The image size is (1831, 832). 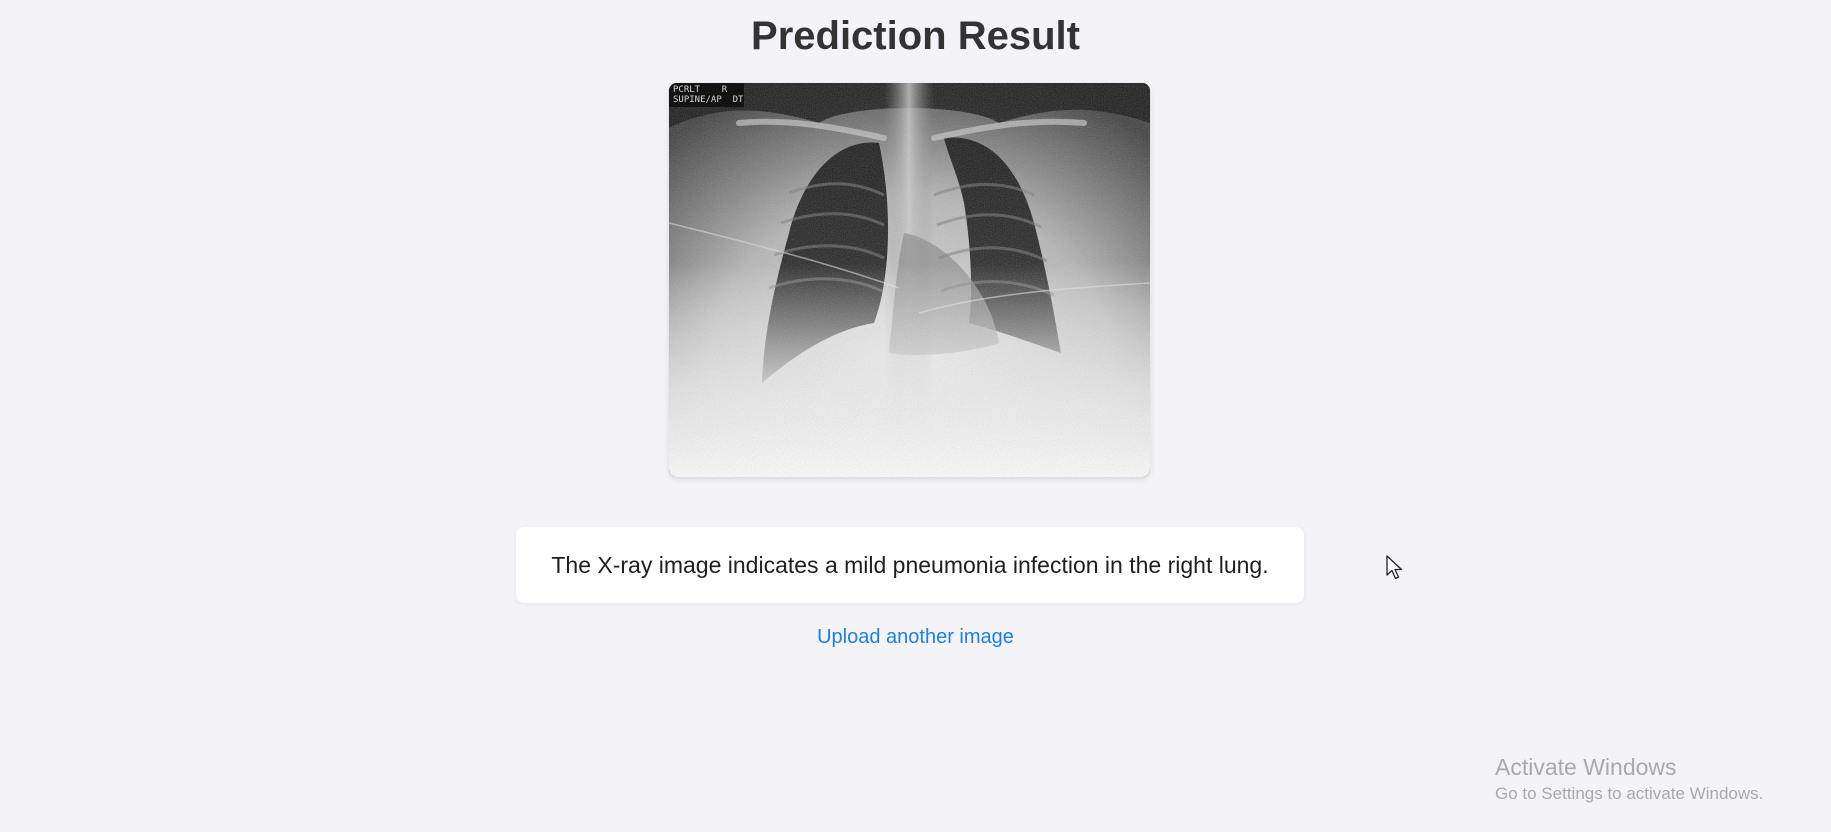 I want to click on upload-another-image-link: Upload another image, so click(x=915, y=637).